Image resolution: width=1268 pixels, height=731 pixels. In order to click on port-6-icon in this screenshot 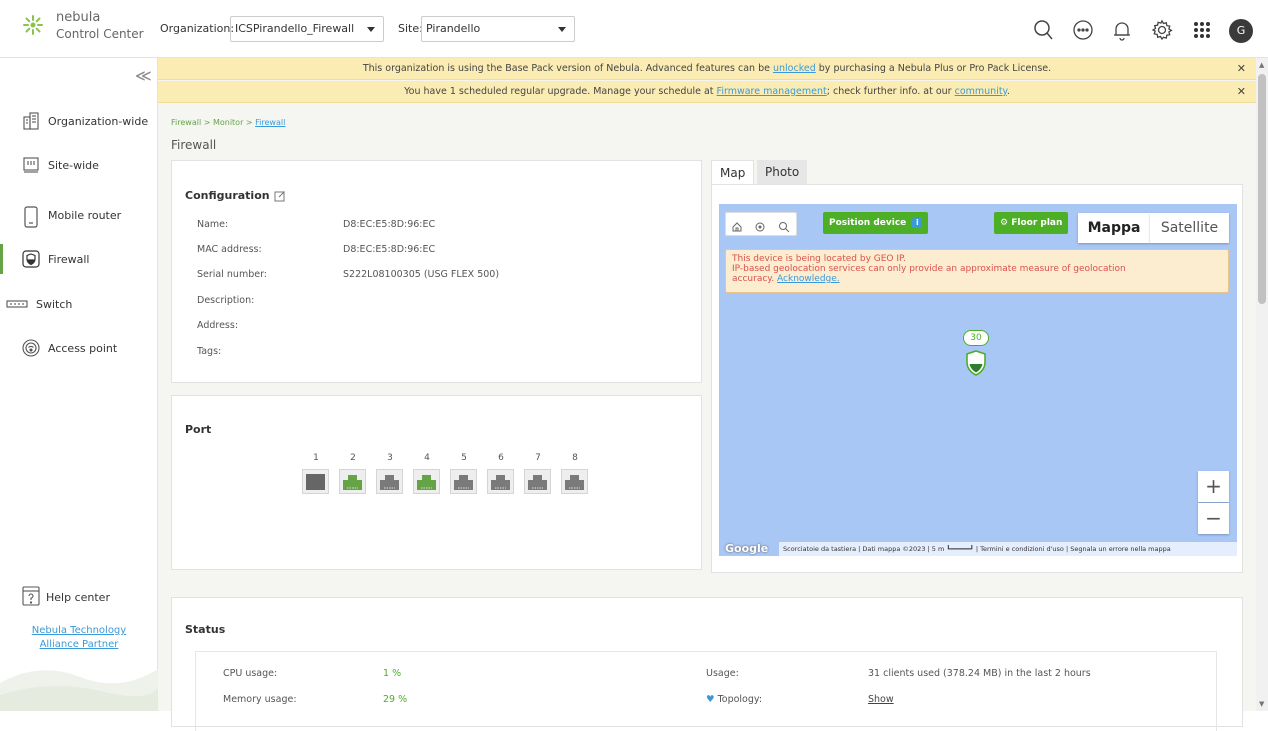, I will do `click(500, 481)`.